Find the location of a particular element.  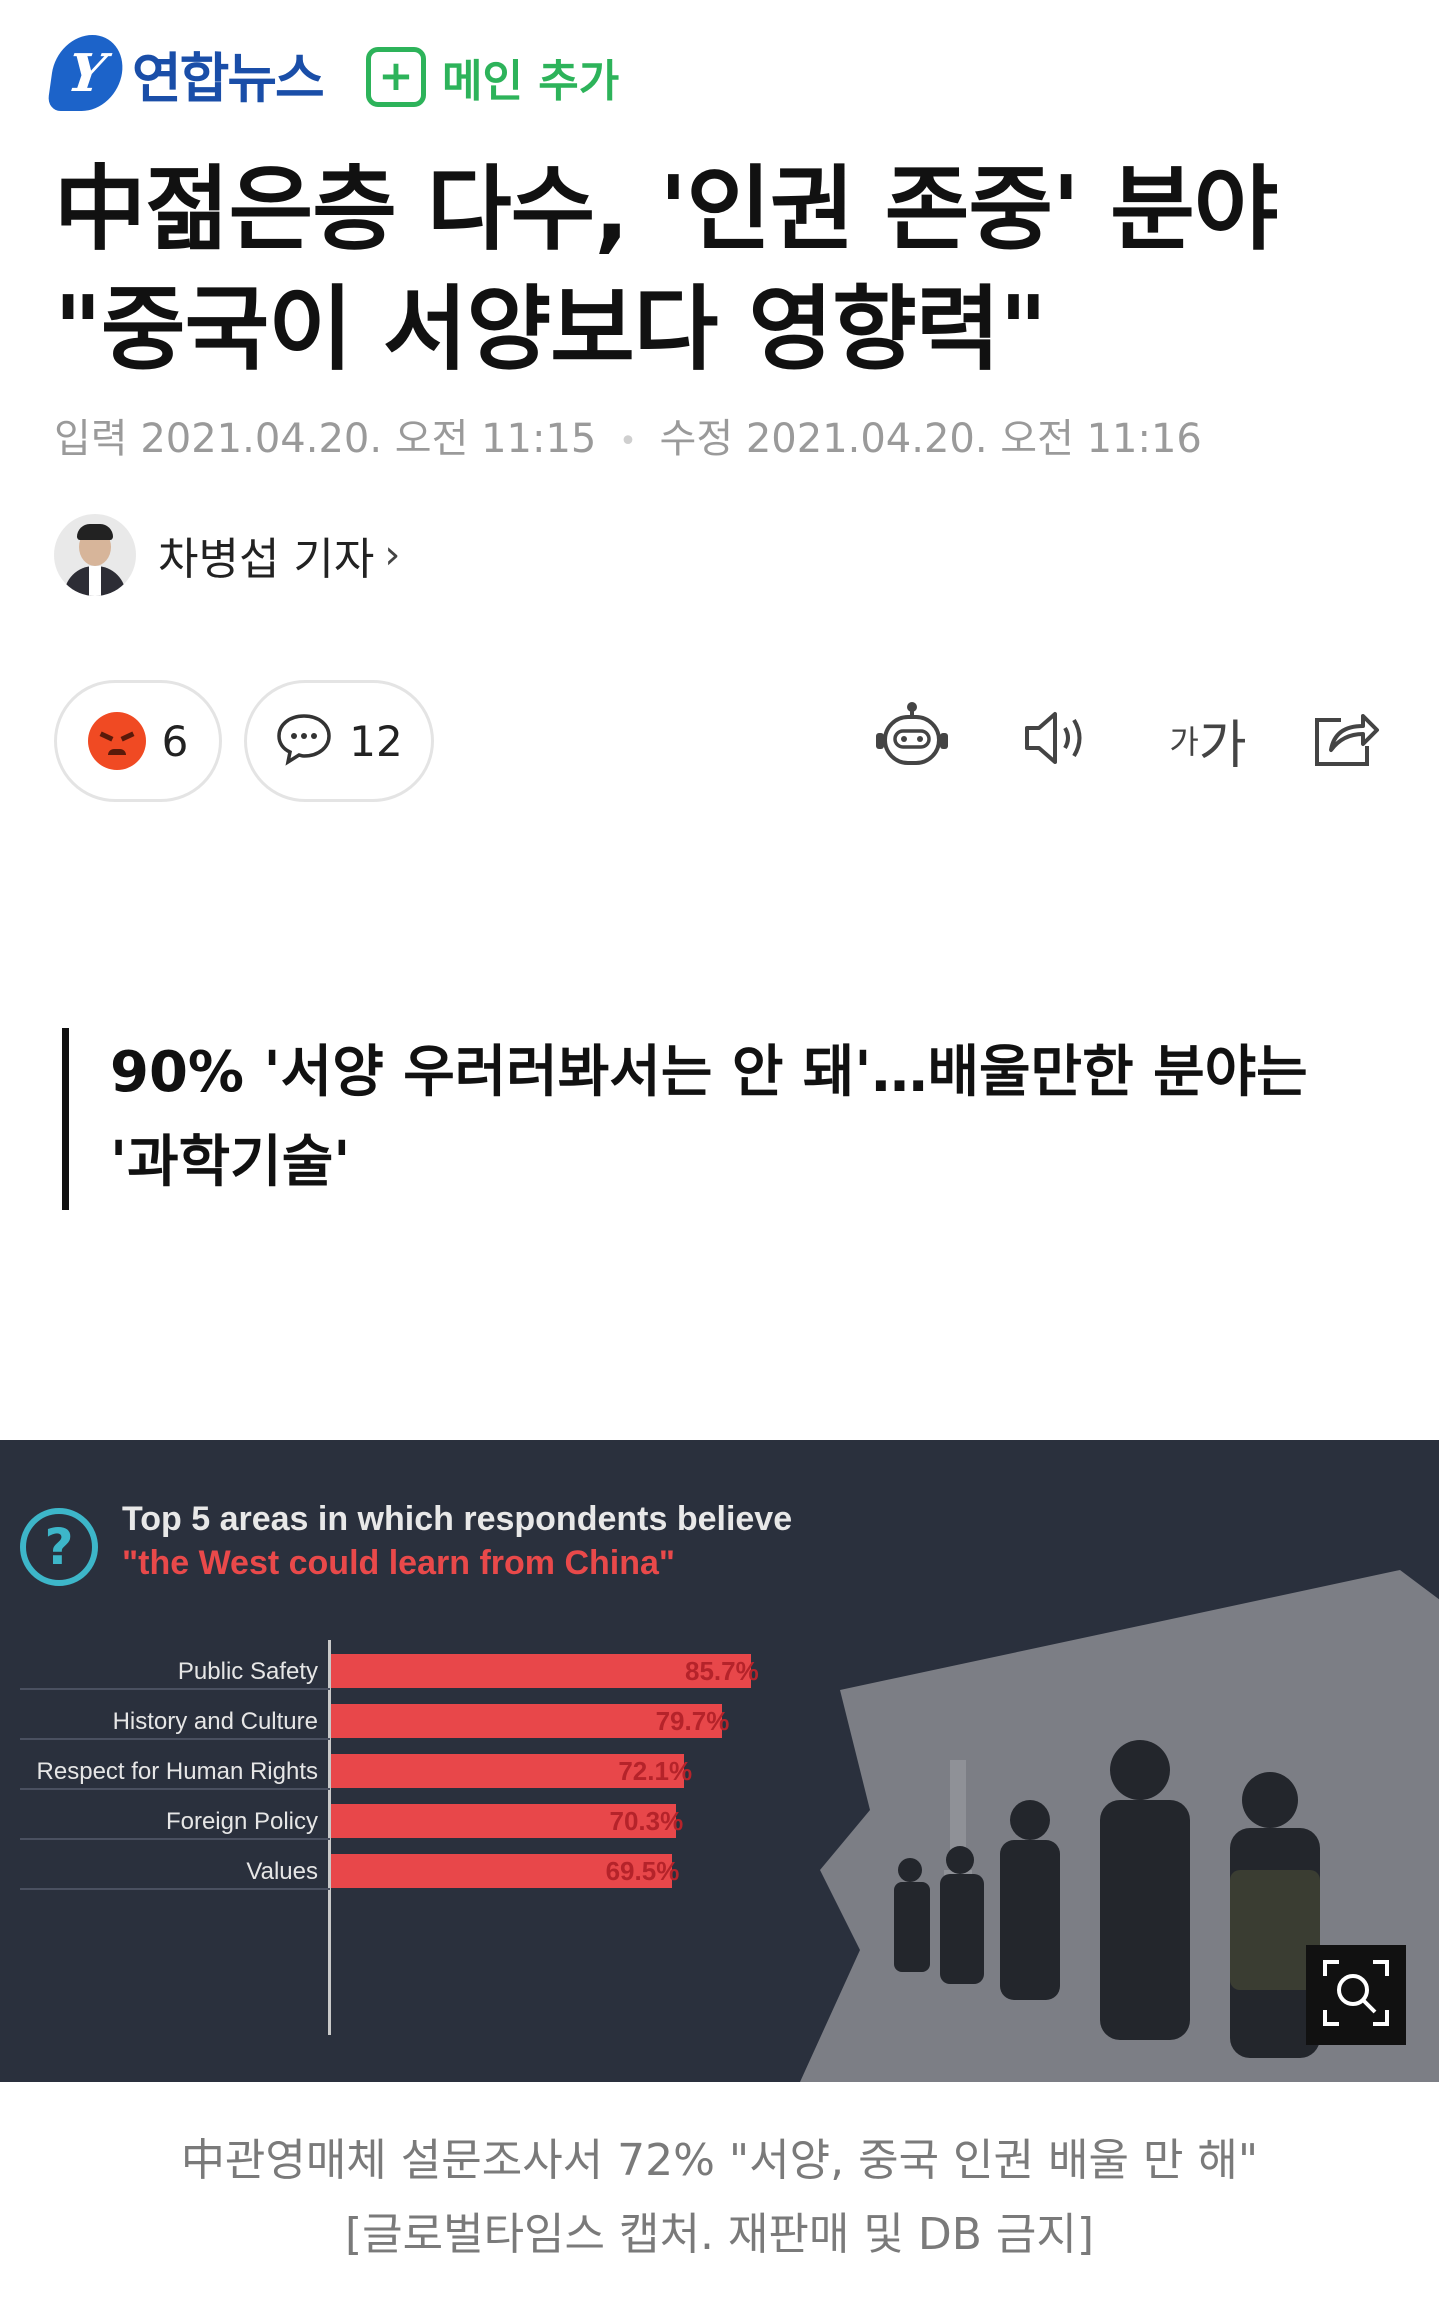

edit-label: 수정 is located at coordinates (696, 439).